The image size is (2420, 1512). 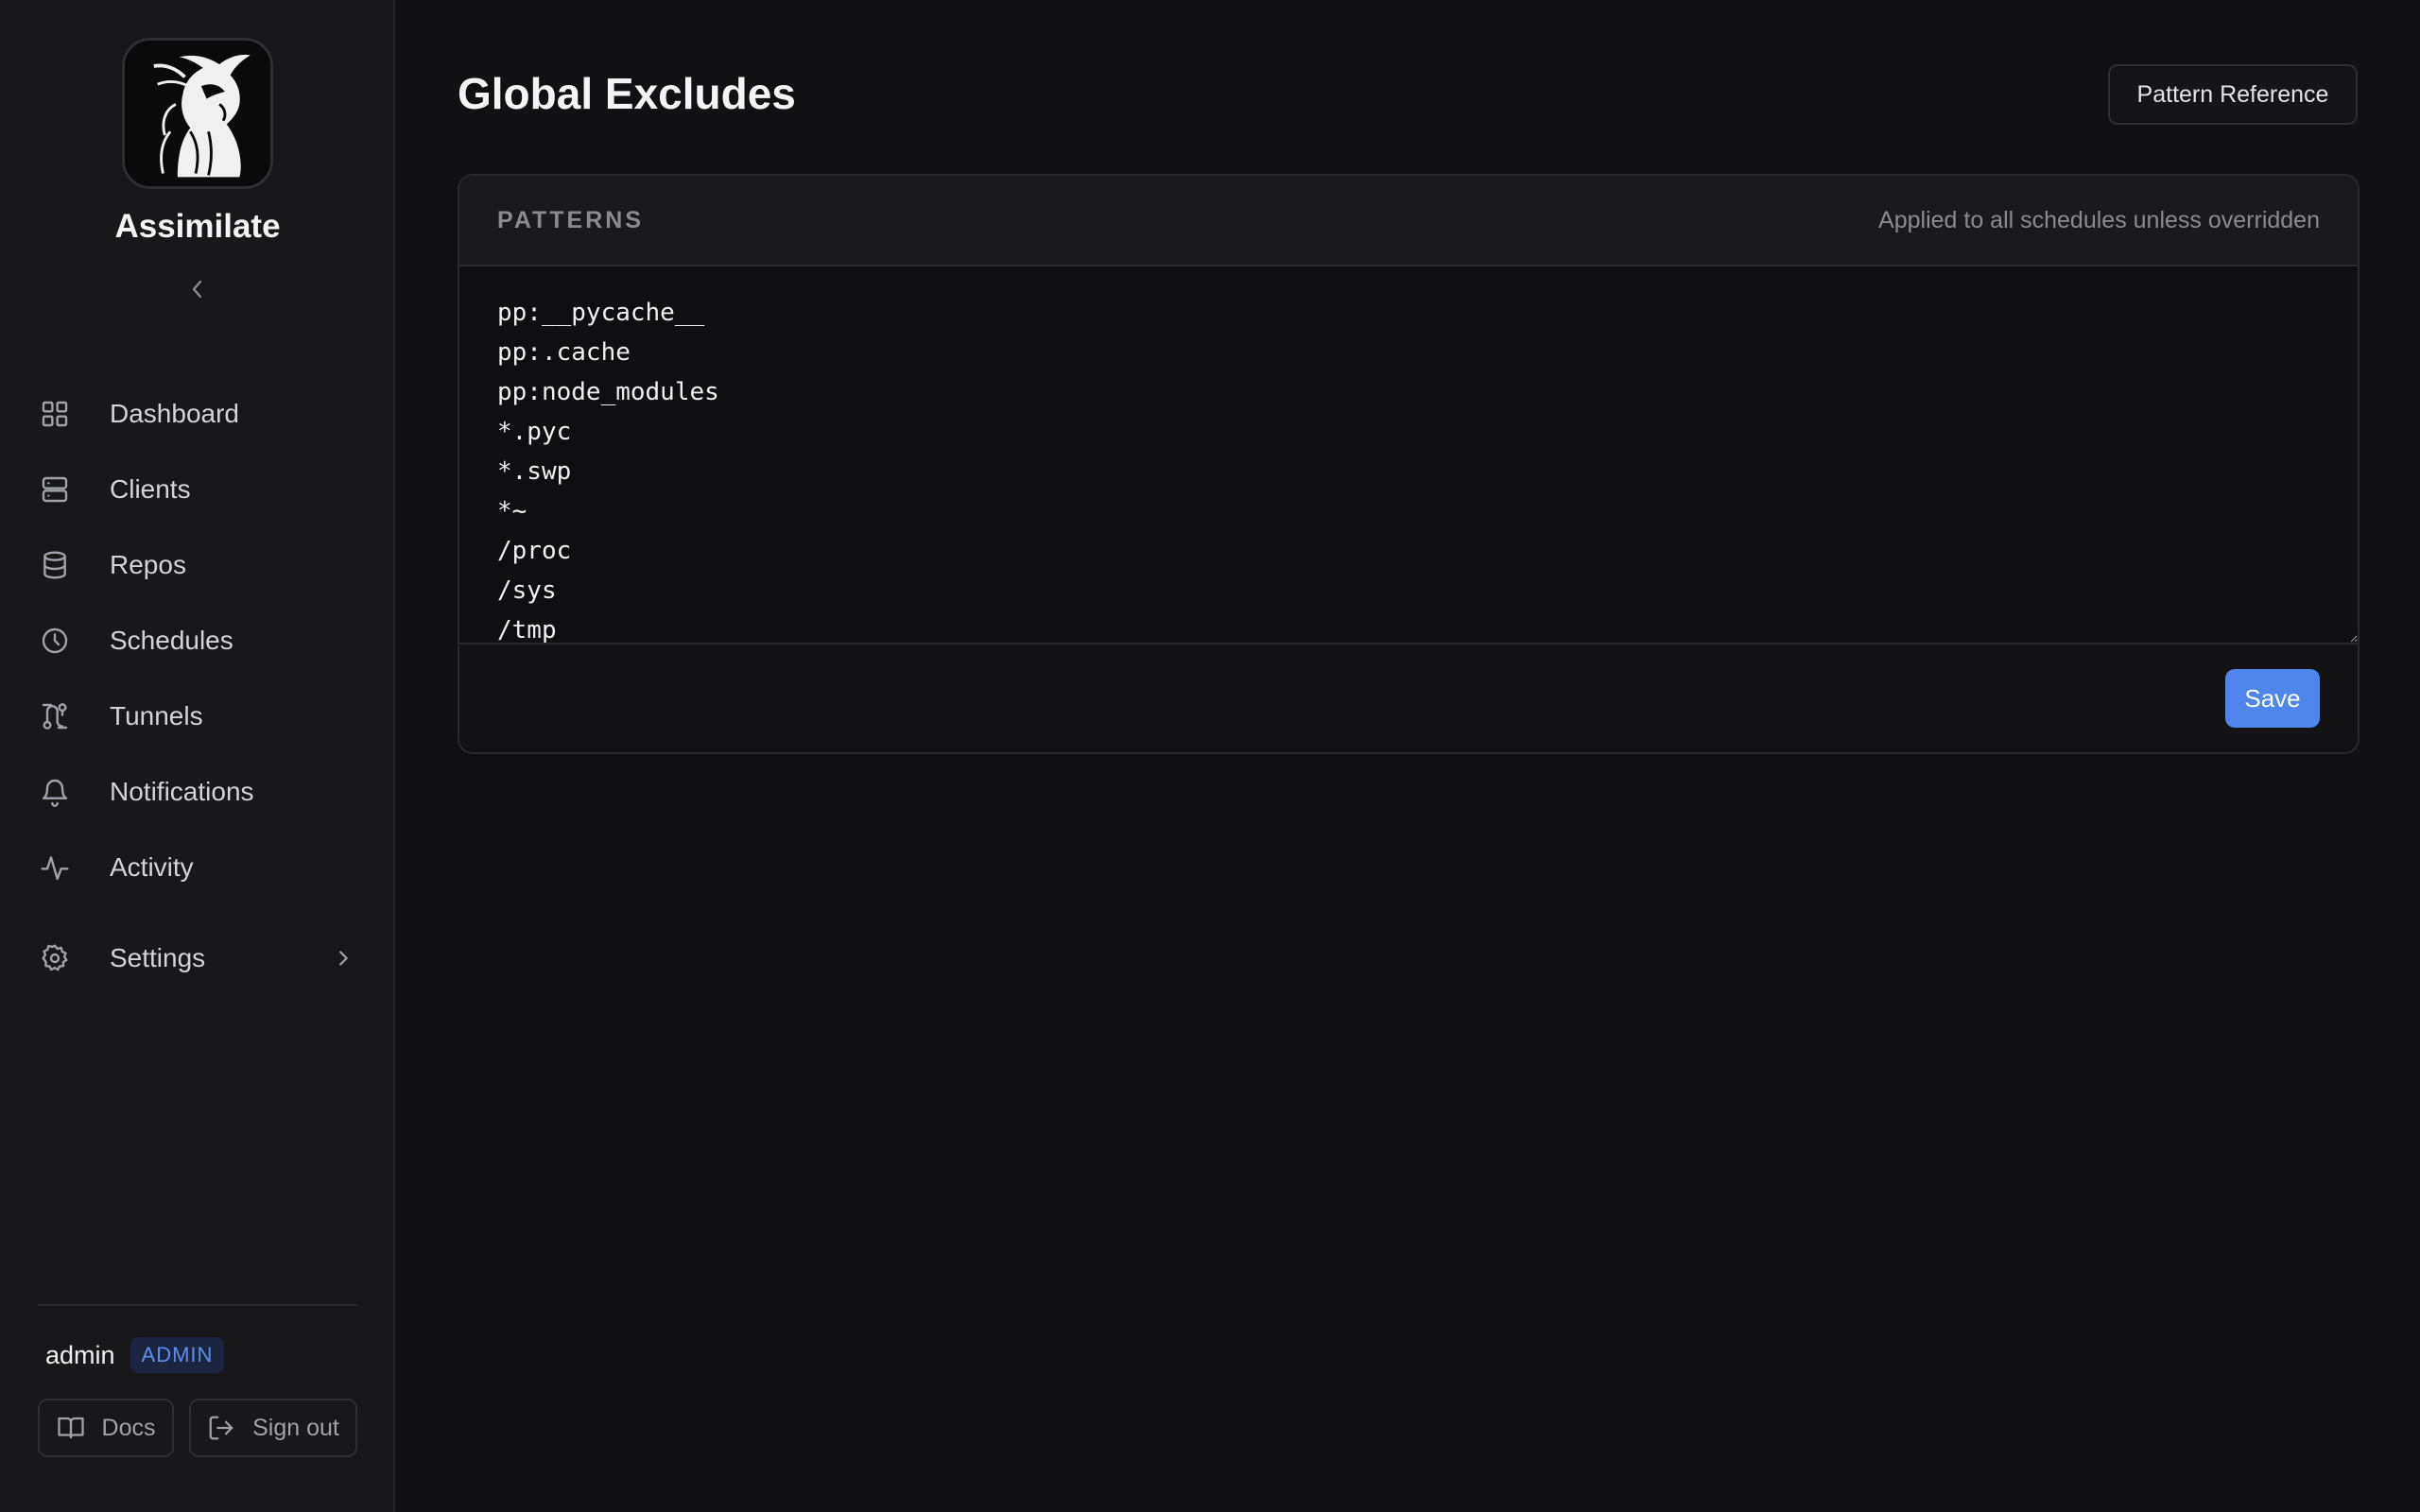 I want to click on sign-out-label: Sign out, so click(x=295, y=1427).